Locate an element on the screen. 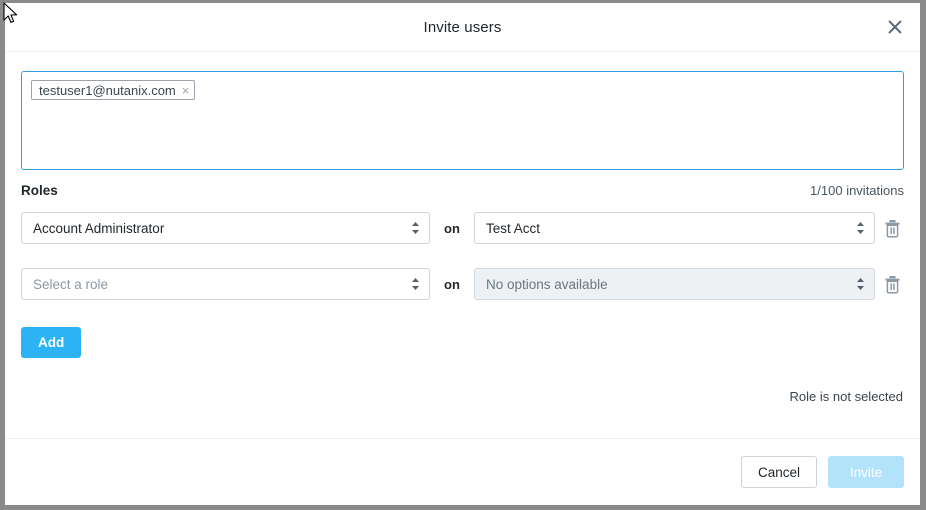 The width and height of the screenshot is (926, 510). role-assignment-row: Select a role on No options available is located at coordinates (462, 284).